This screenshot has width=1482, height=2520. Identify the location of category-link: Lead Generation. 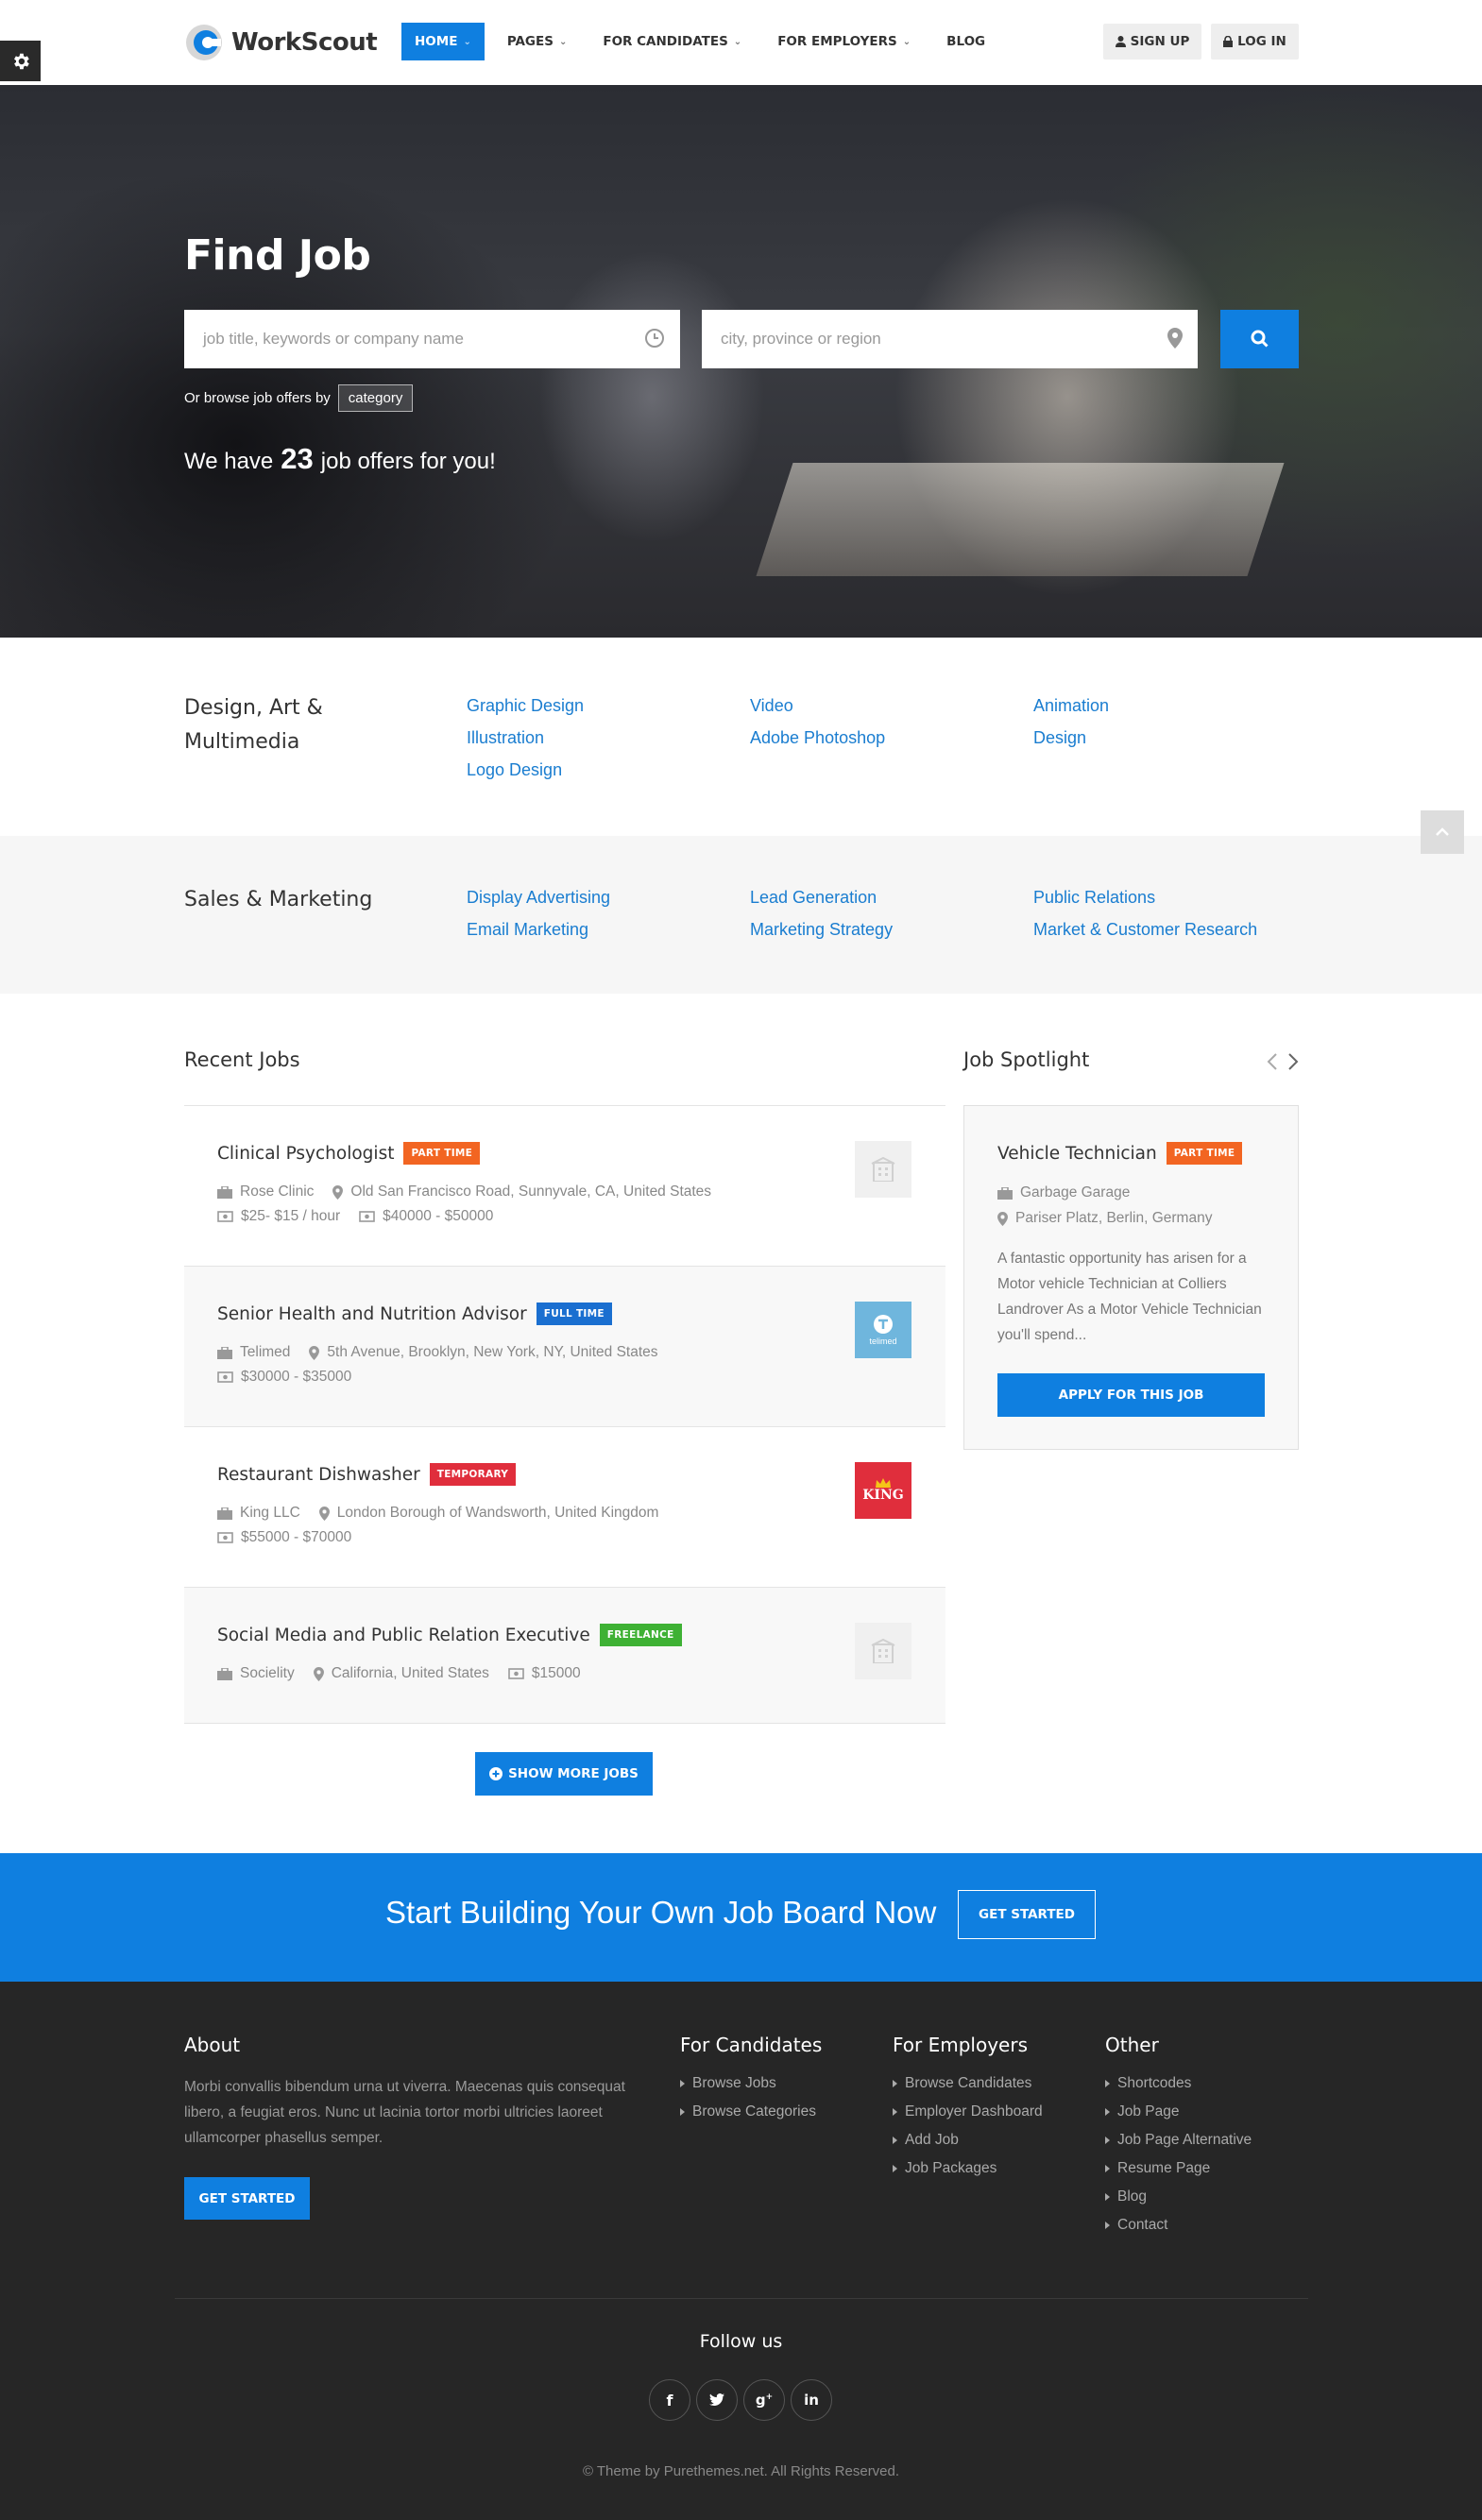
(813, 898).